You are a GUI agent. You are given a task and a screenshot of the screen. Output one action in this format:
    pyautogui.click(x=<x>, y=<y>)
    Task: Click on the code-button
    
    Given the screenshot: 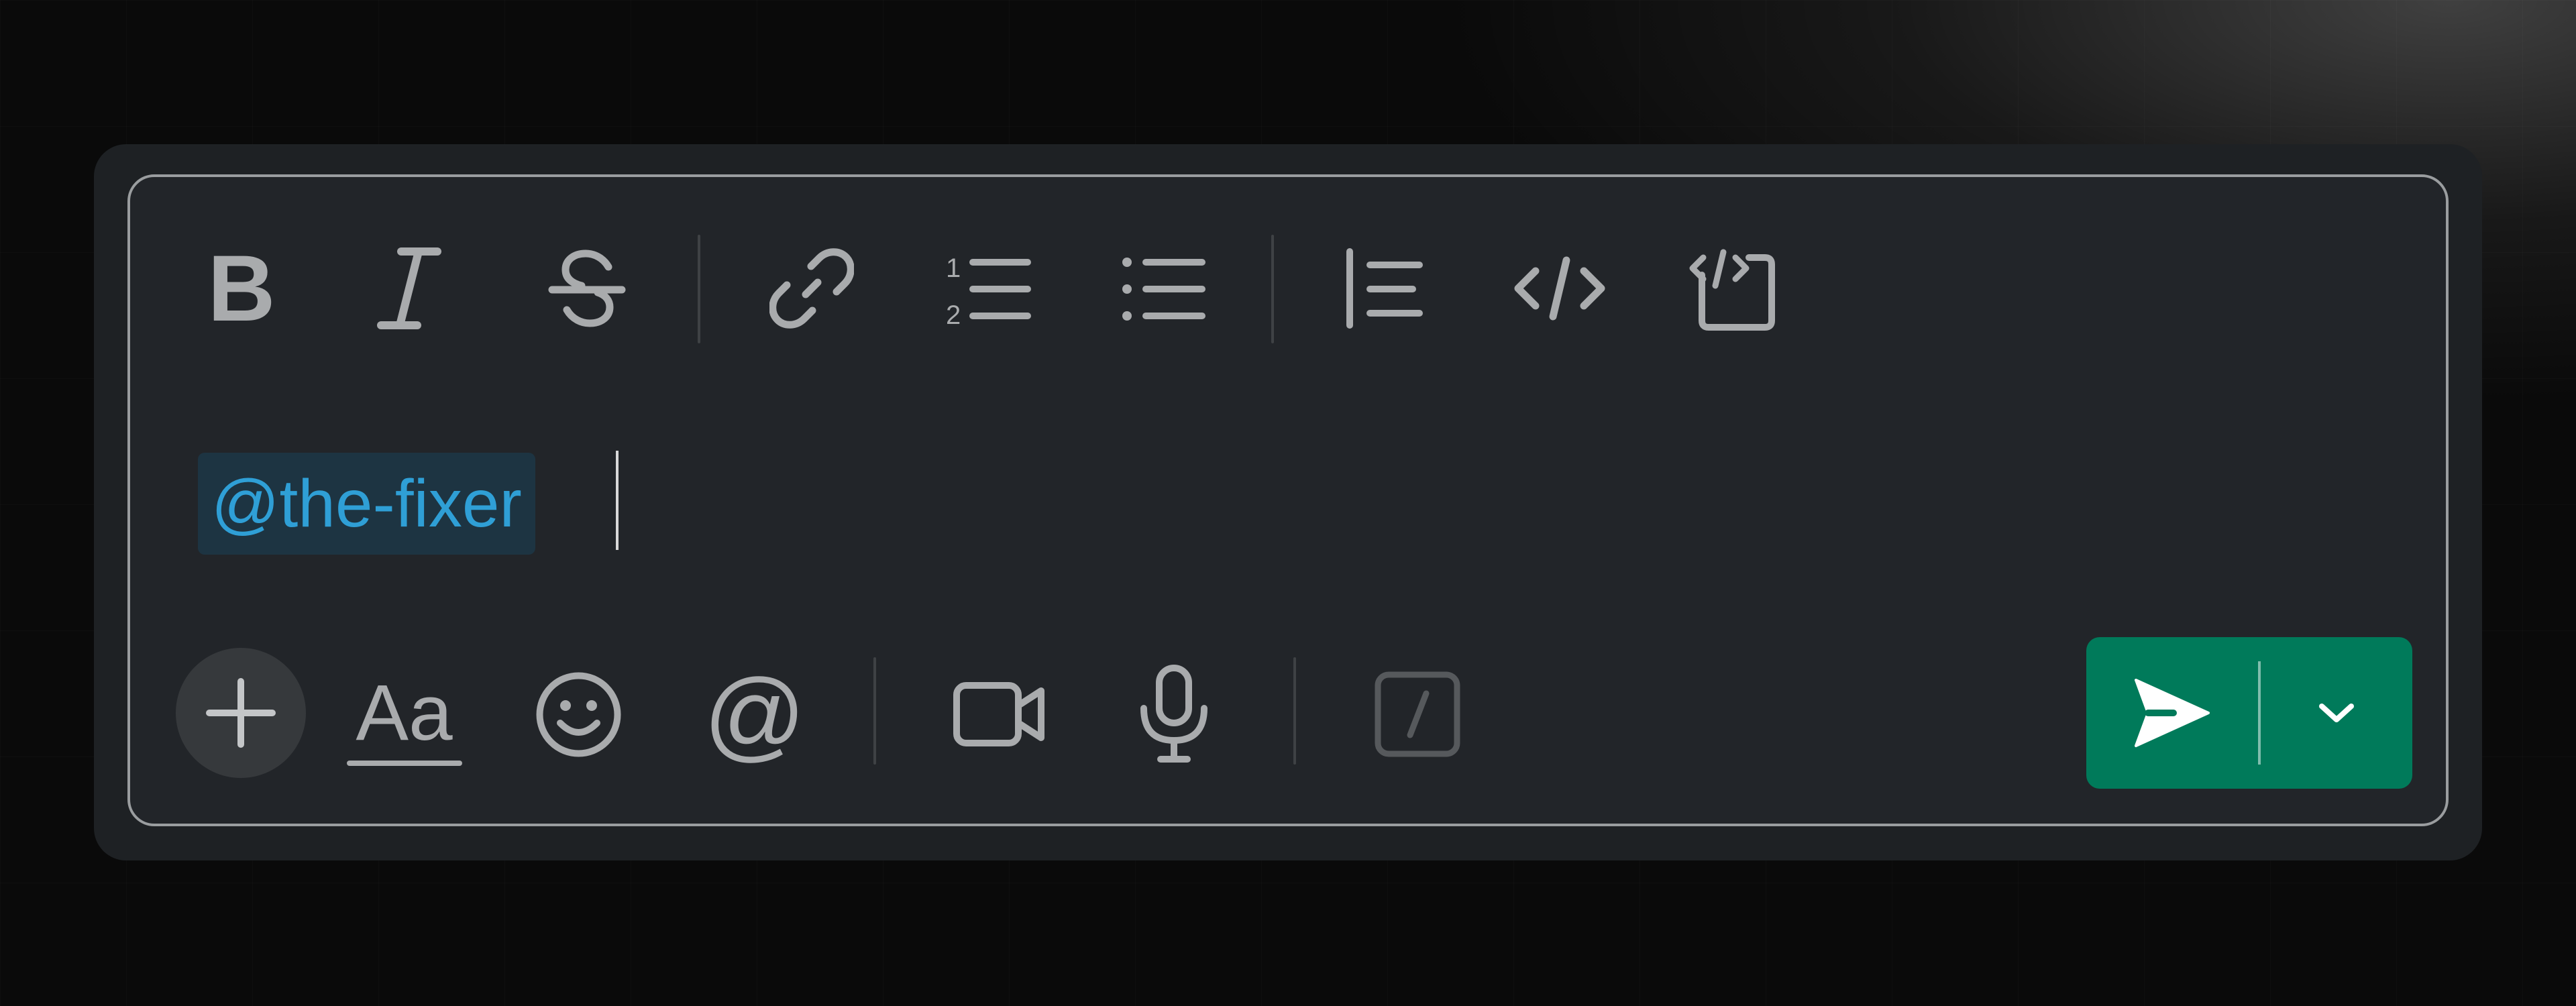 What is the action you would take?
    pyautogui.click(x=1560, y=288)
    